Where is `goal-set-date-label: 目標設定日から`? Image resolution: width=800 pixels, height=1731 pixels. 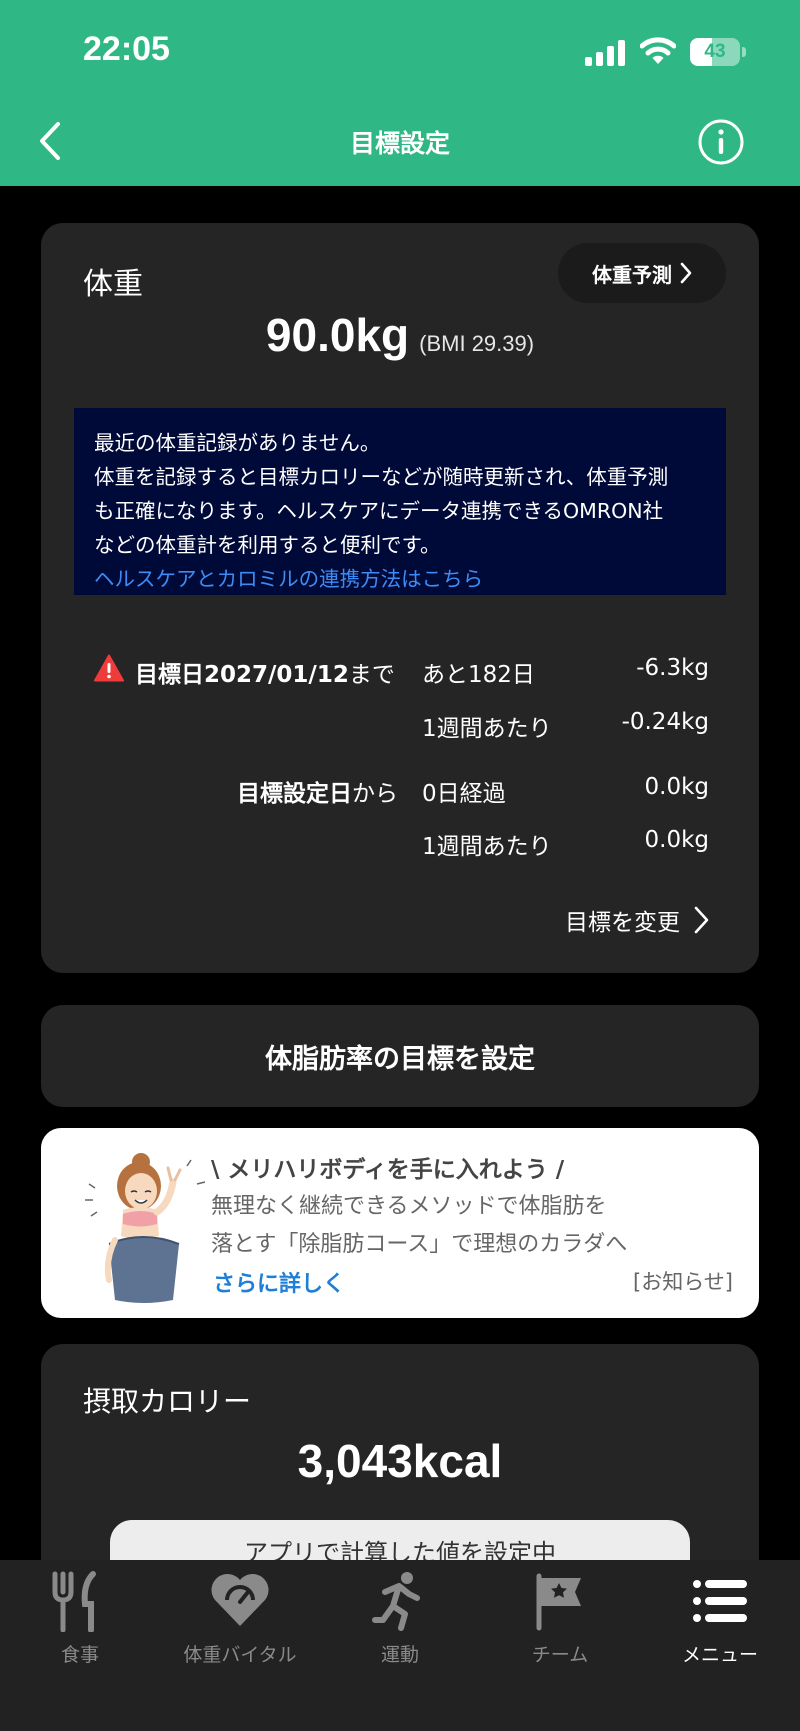
goal-set-date-label: 目標設定日から is located at coordinates (317, 794).